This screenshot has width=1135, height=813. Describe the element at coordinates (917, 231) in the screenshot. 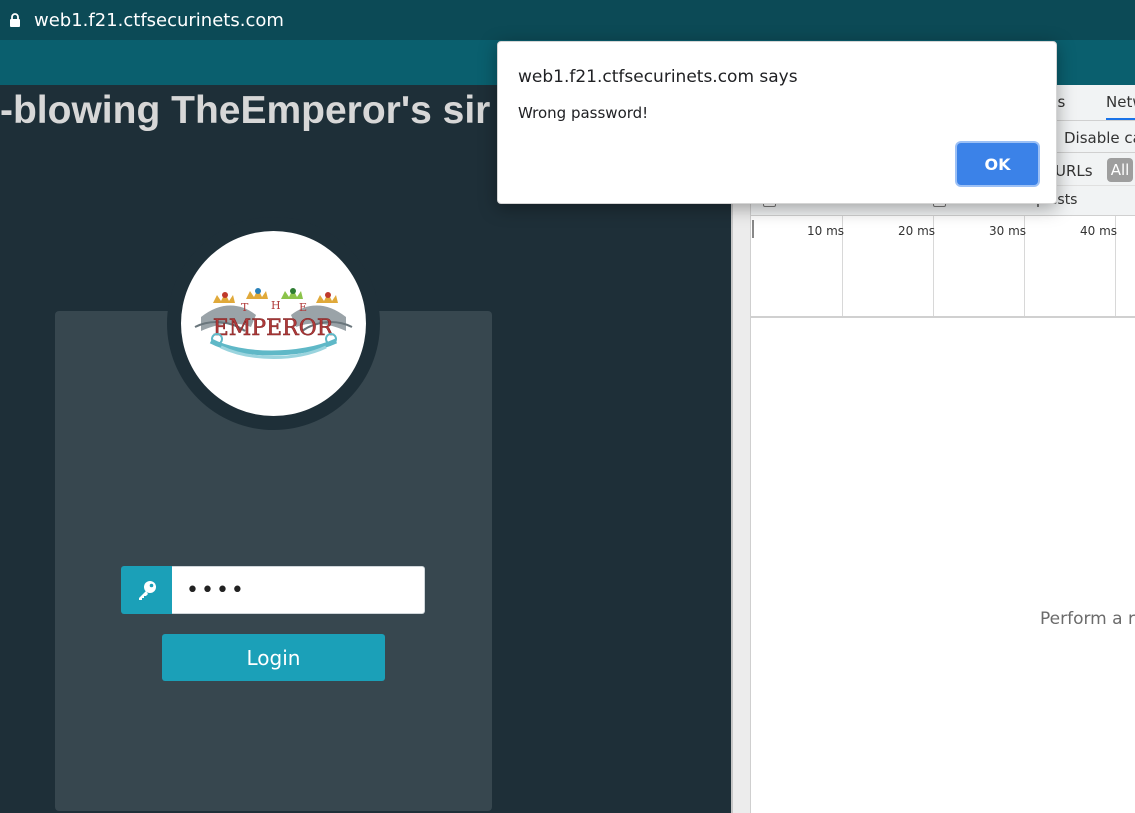

I see `timeline-tick-label: 20 ms` at that location.